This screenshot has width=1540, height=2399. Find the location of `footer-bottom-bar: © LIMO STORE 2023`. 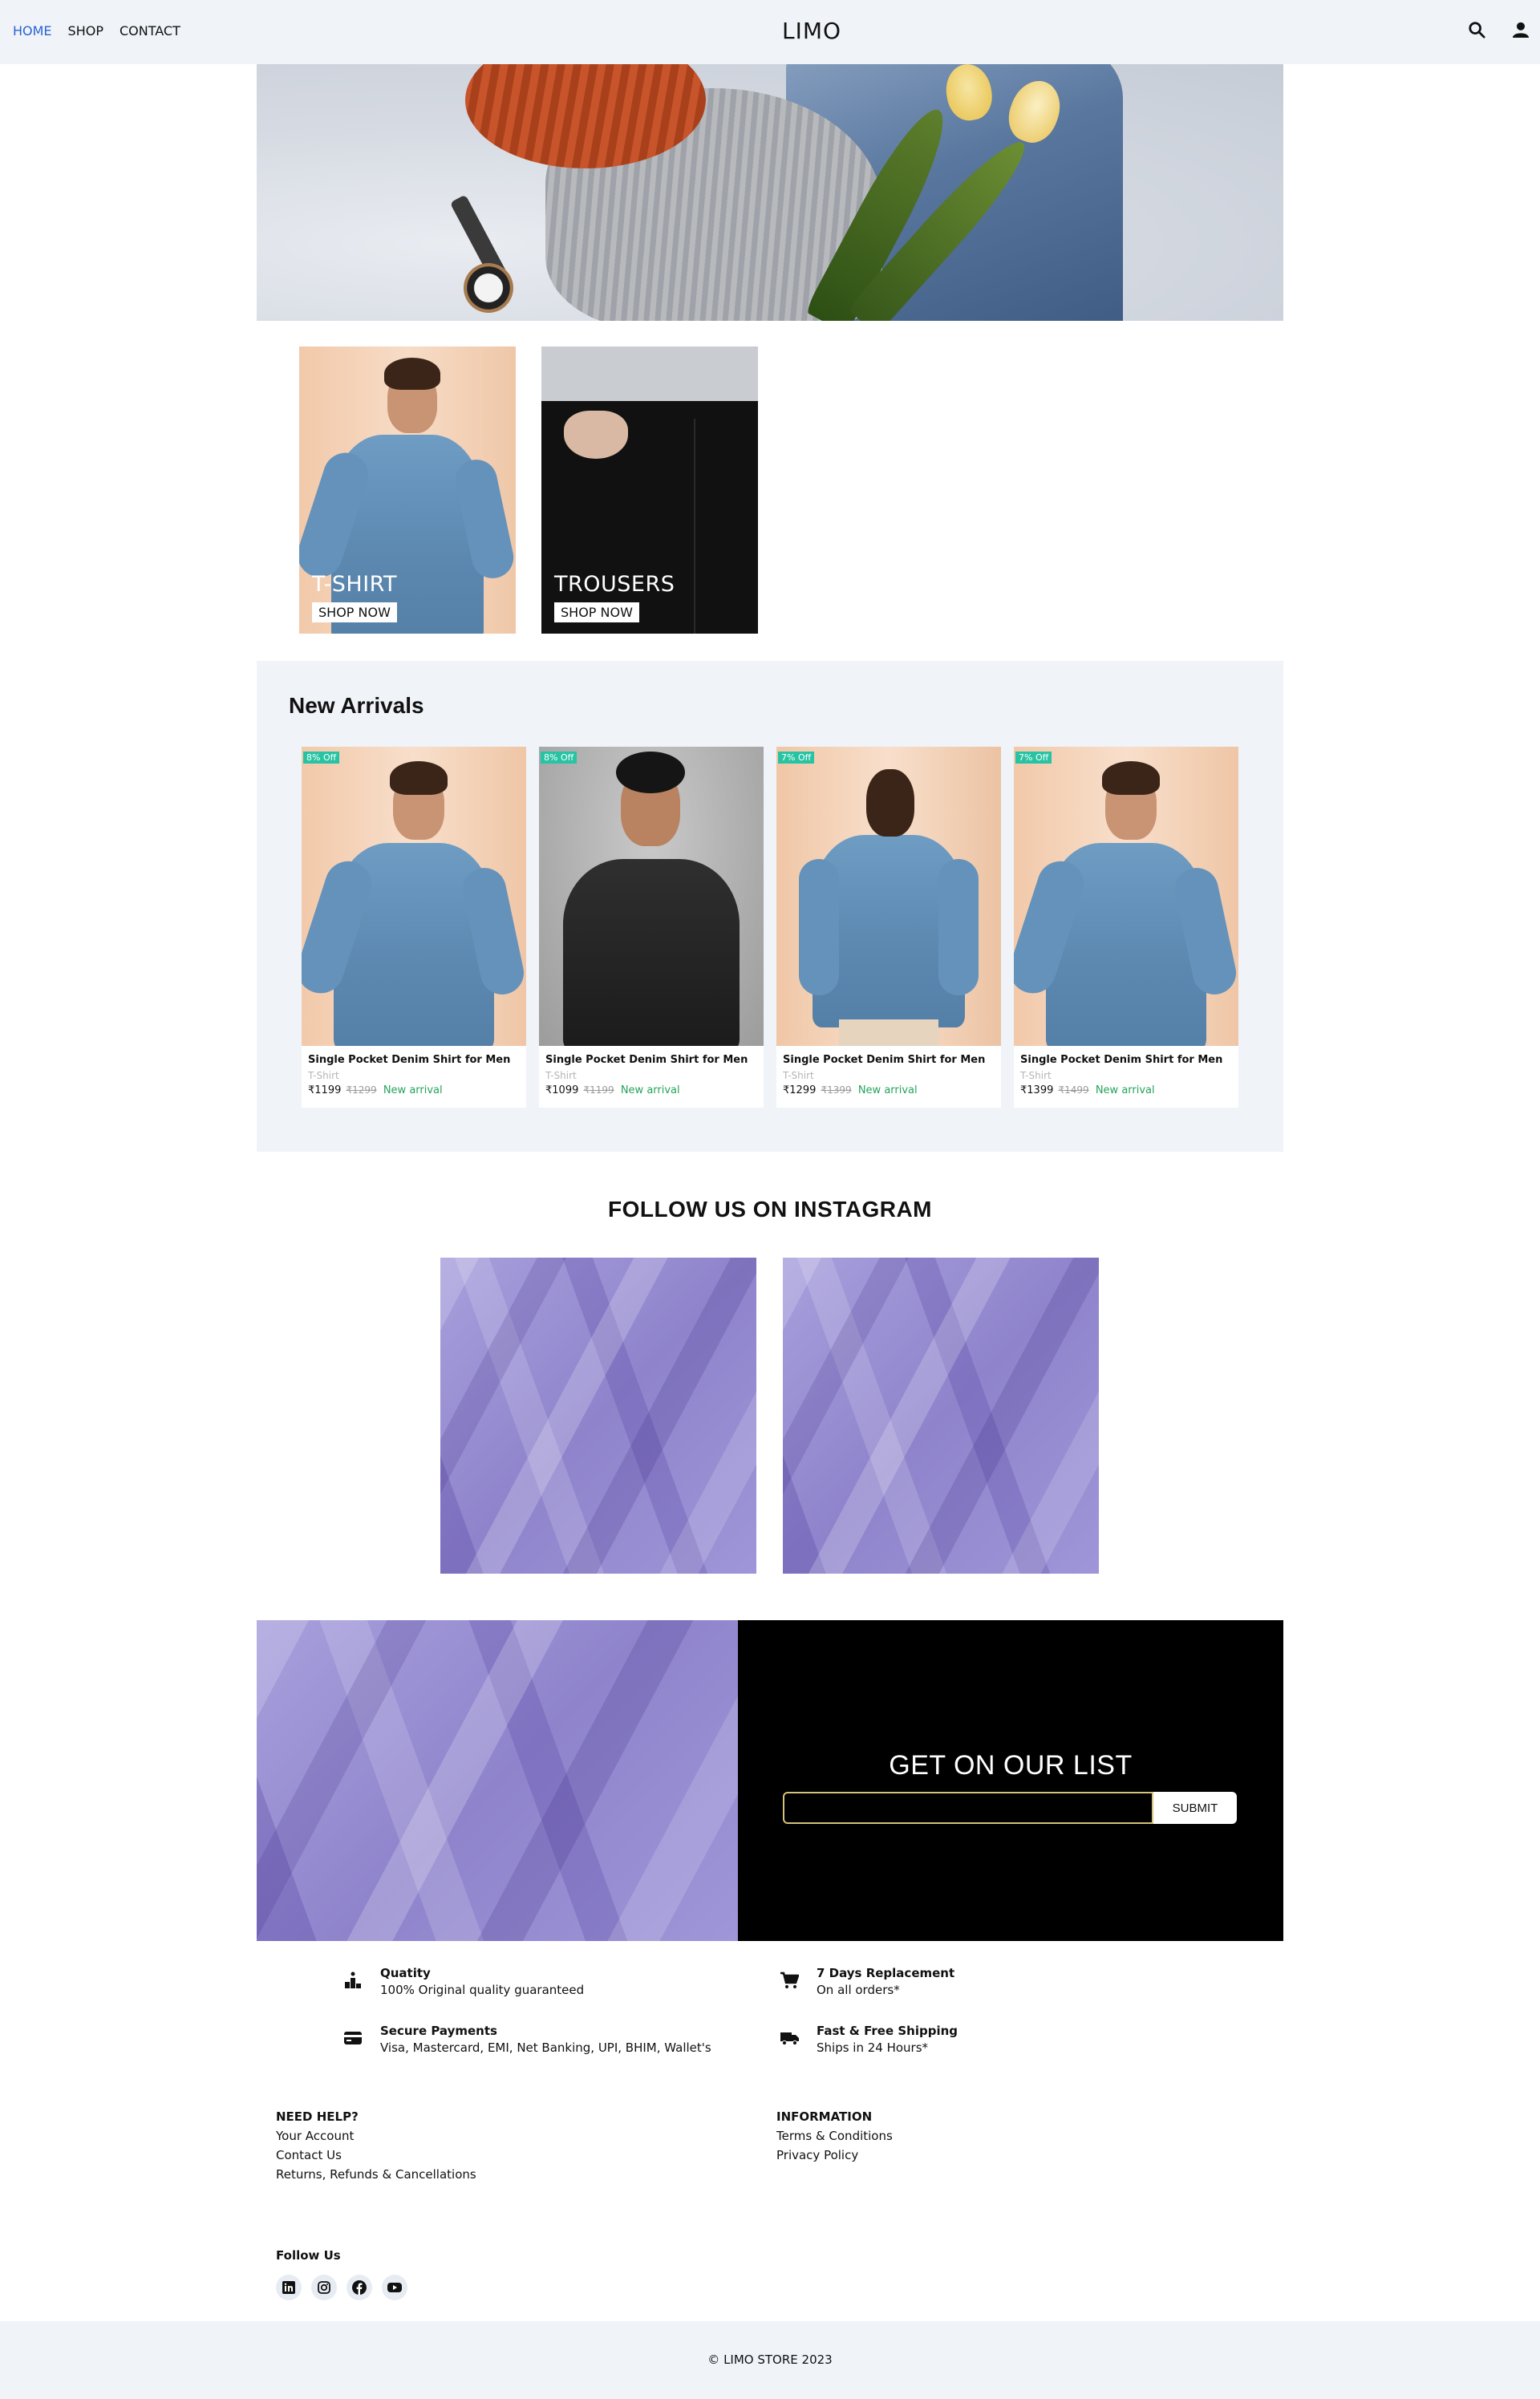

footer-bottom-bar: © LIMO STORE 2023 is located at coordinates (770, 2360).